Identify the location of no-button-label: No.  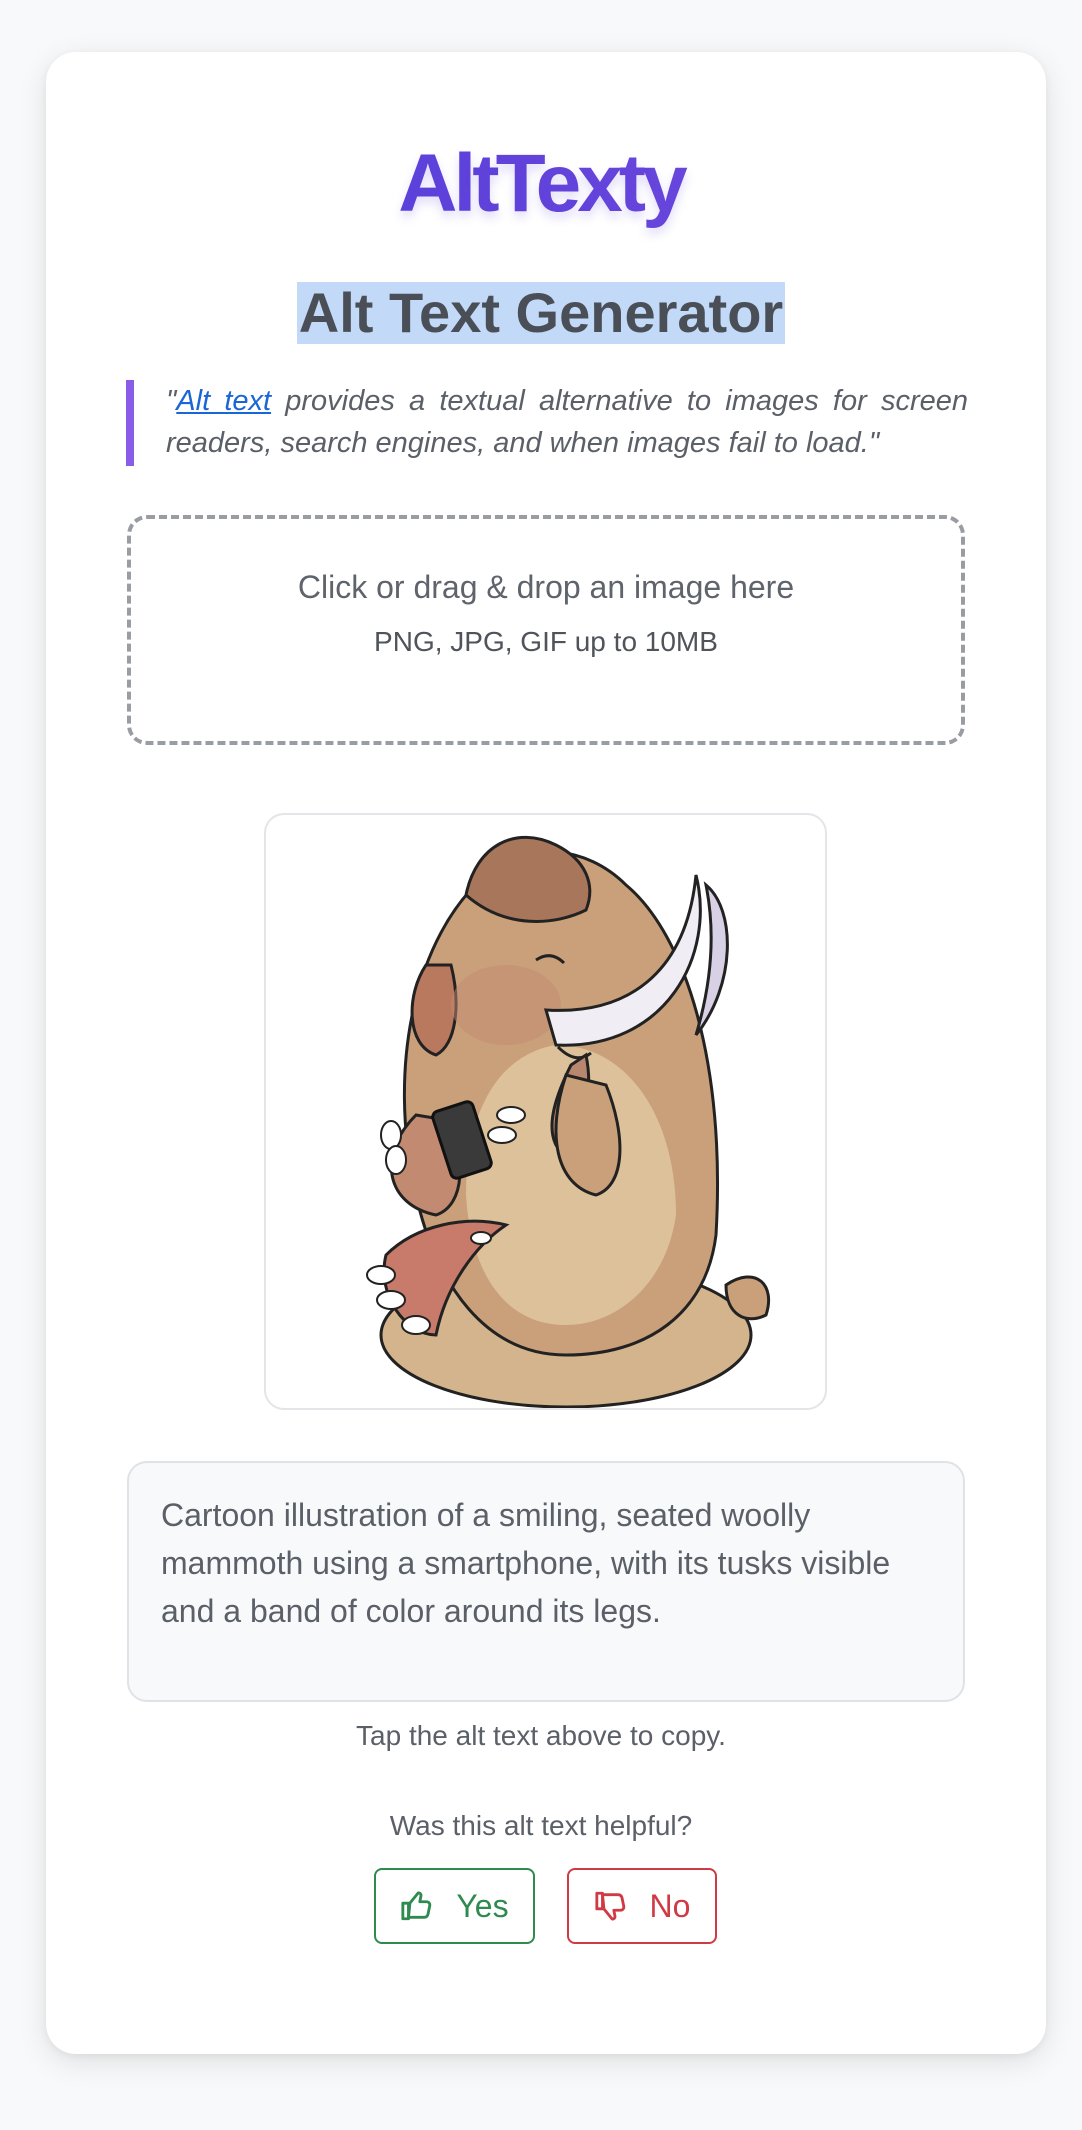
(670, 1905).